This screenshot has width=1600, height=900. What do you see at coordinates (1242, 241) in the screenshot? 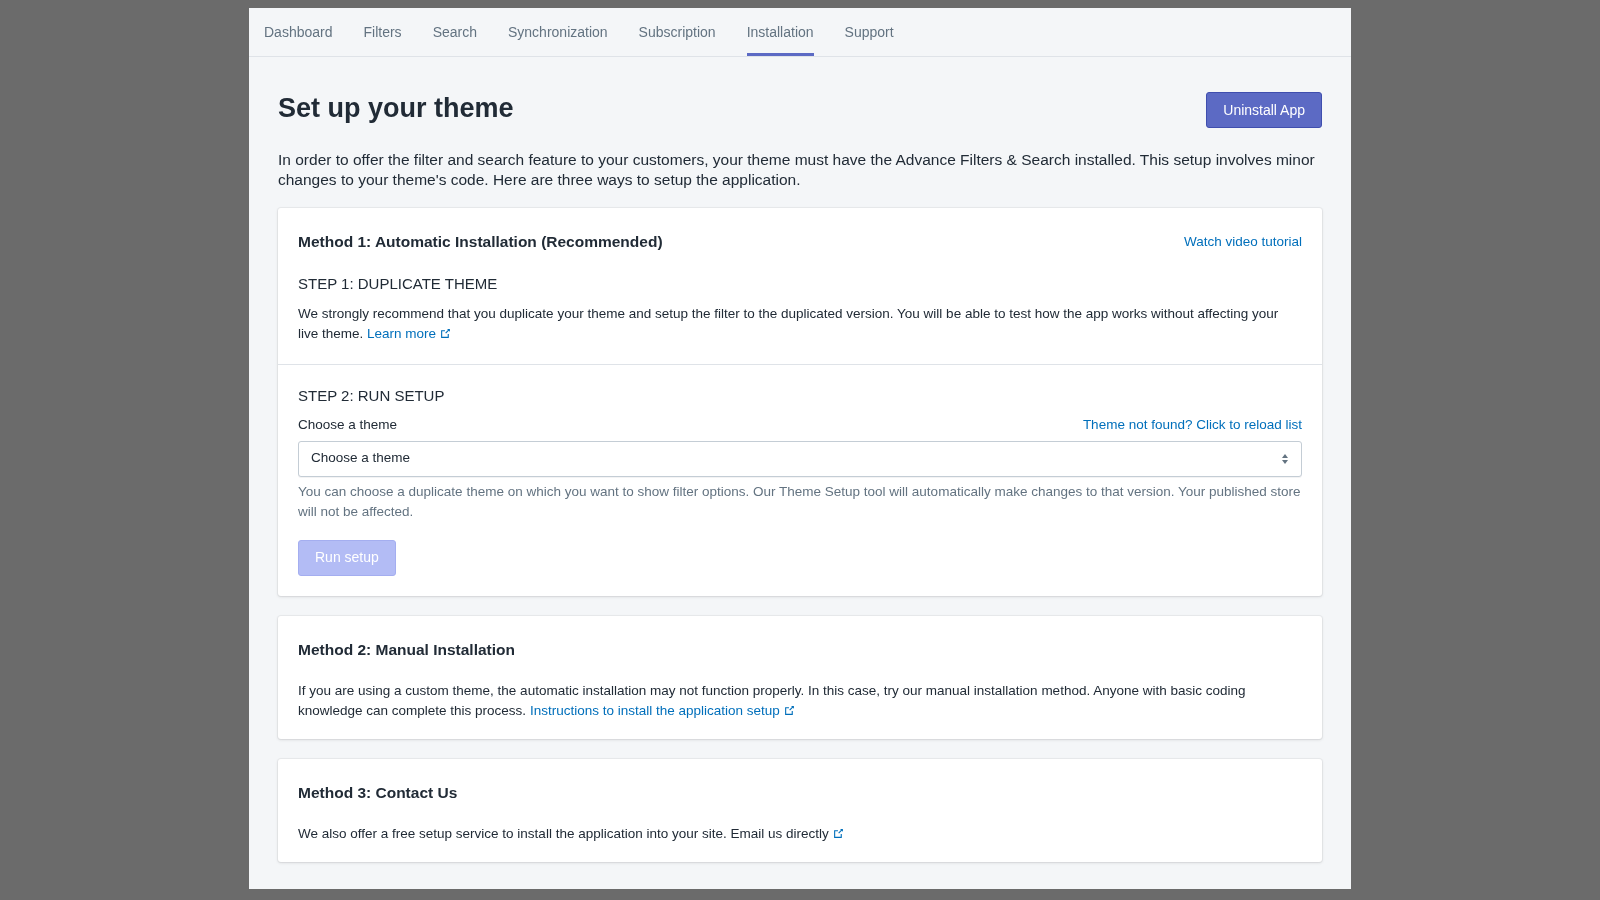
I see `video-tutorial-link: Watch video tutorial` at bounding box center [1242, 241].